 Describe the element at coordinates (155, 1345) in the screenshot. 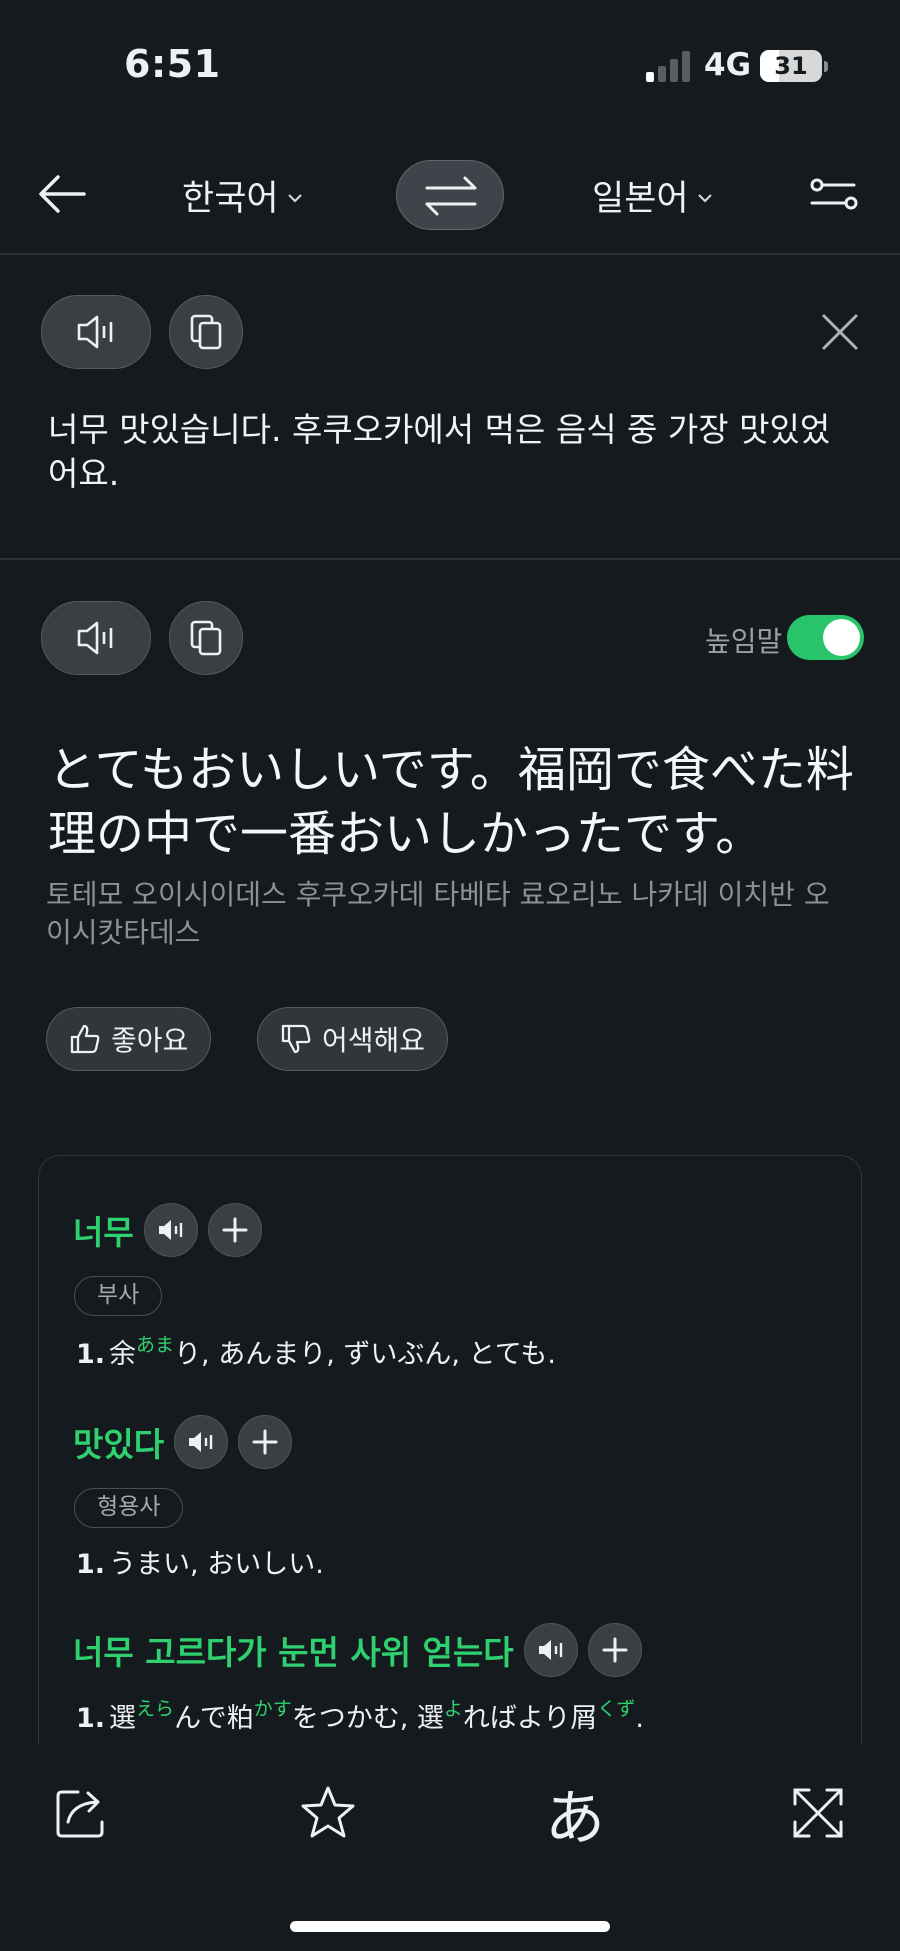

I see `furigana: あま` at that location.